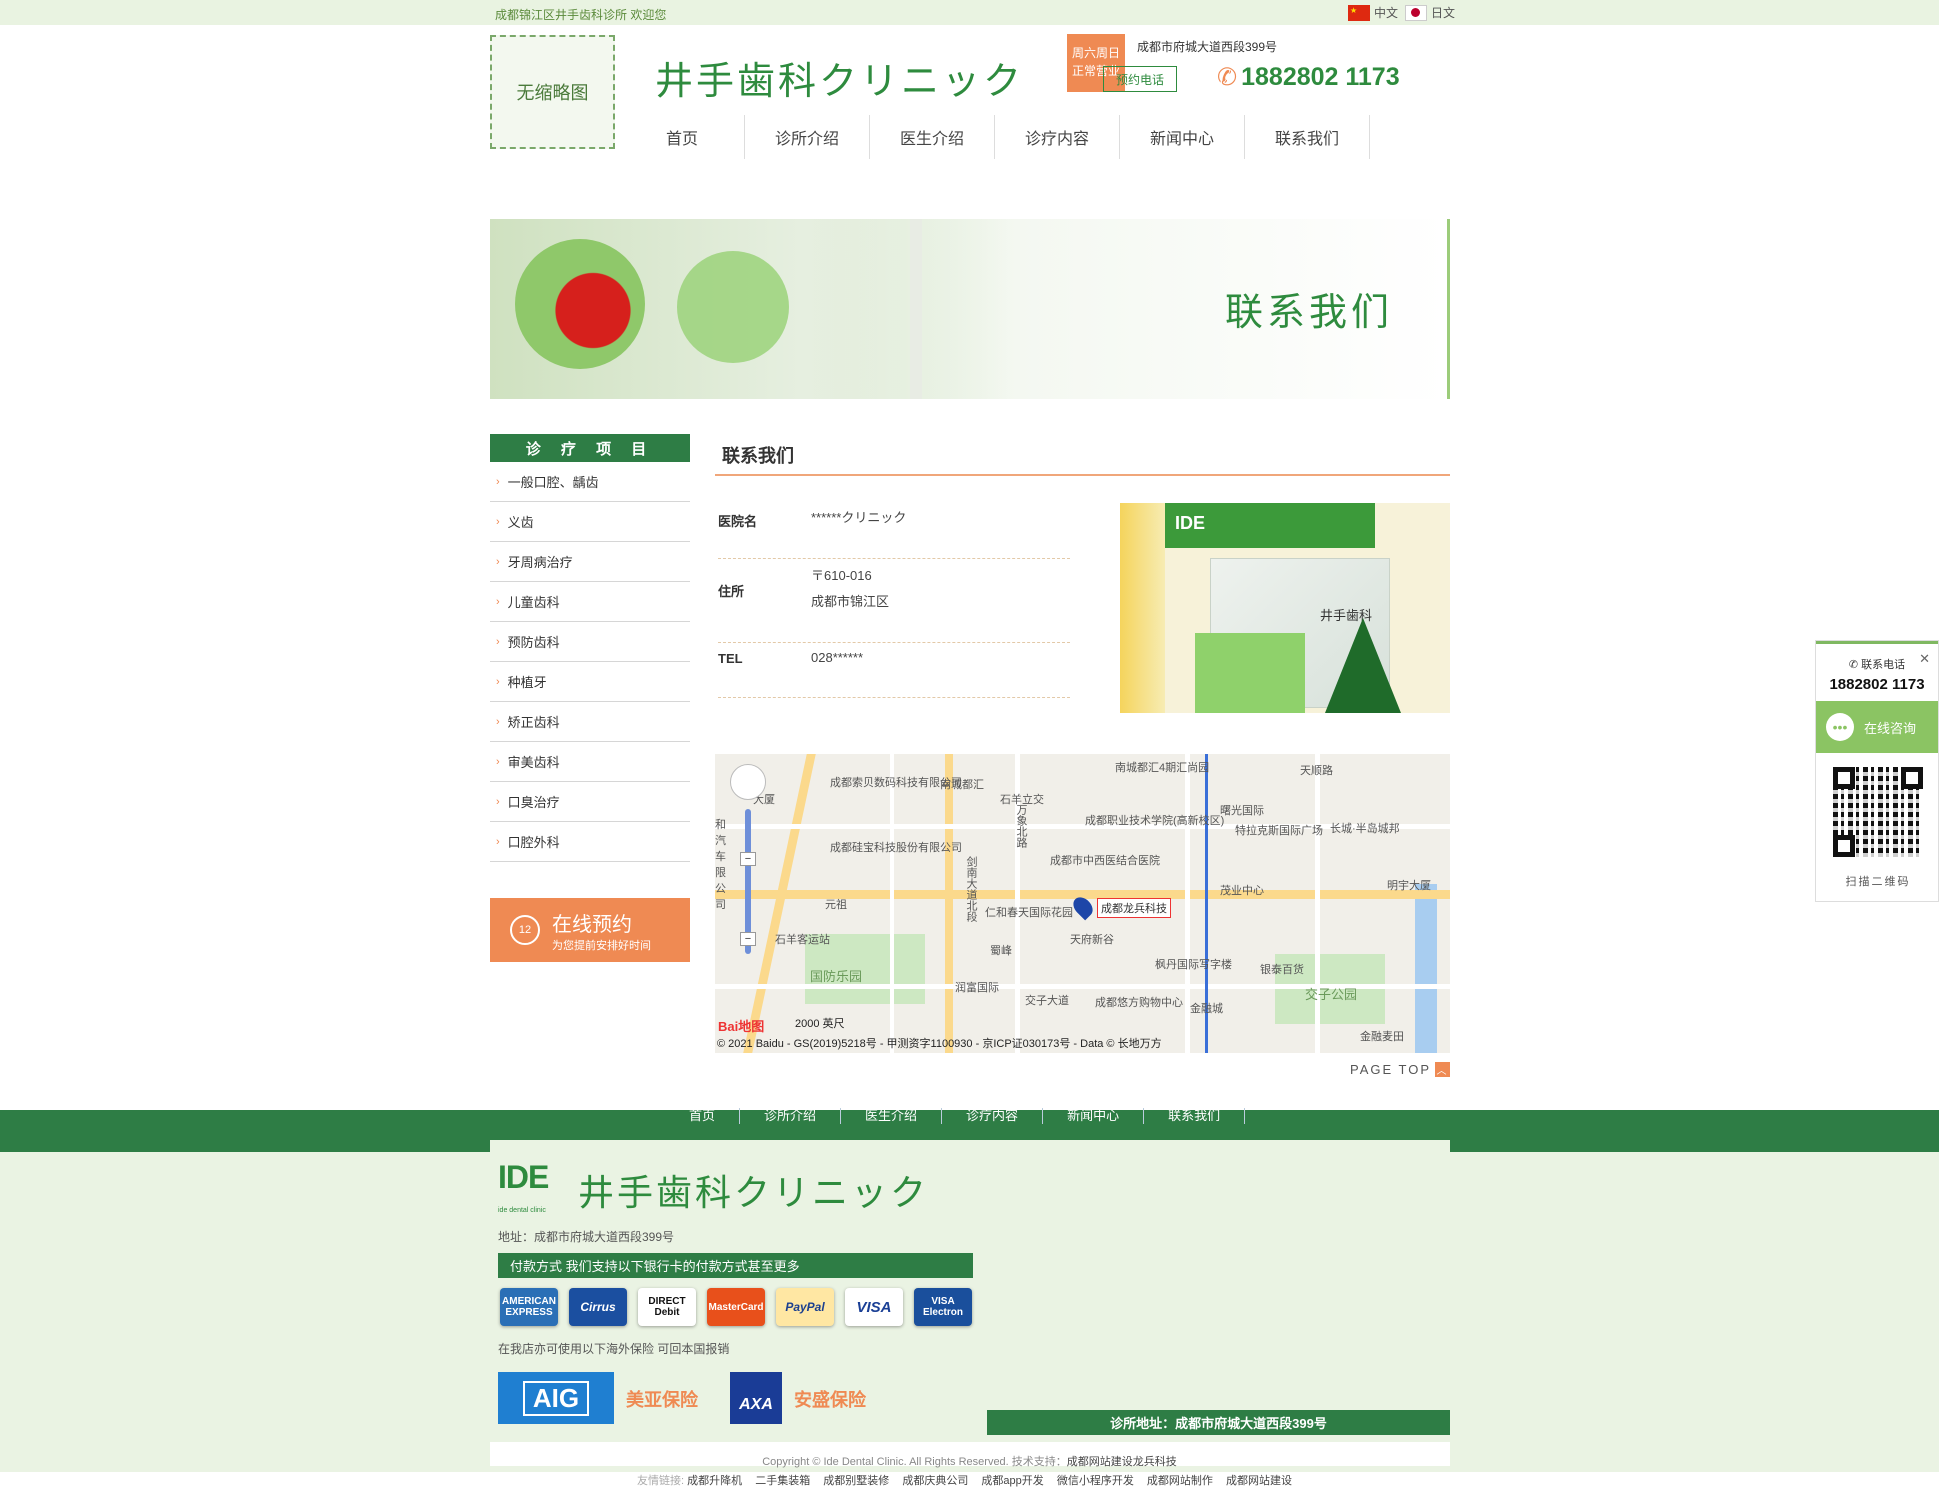 The width and height of the screenshot is (1939, 1508). What do you see at coordinates (943, 1307) in the screenshot?
I see `visa-electron-card-icon: VISA Electron` at bounding box center [943, 1307].